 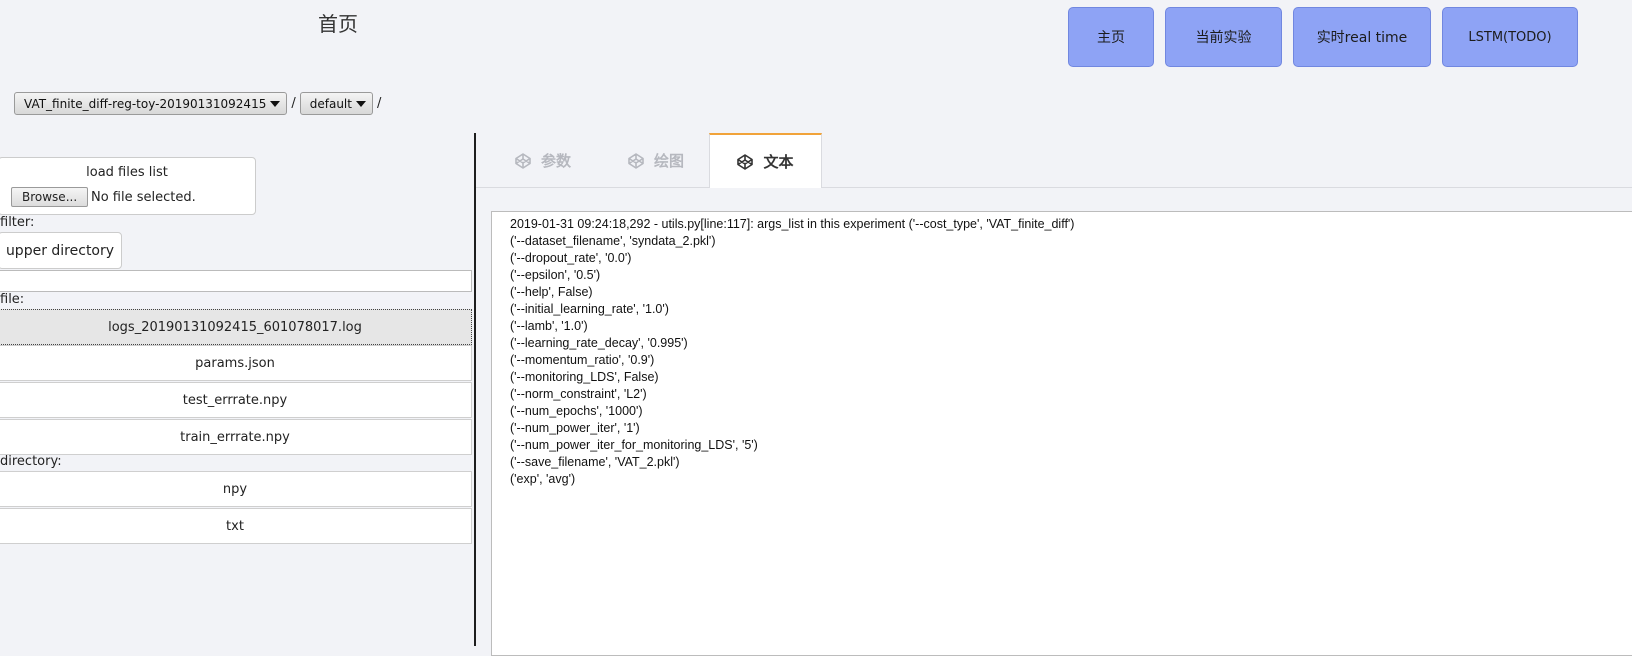 I want to click on filter-label: filter:, so click(x=17, y=222).